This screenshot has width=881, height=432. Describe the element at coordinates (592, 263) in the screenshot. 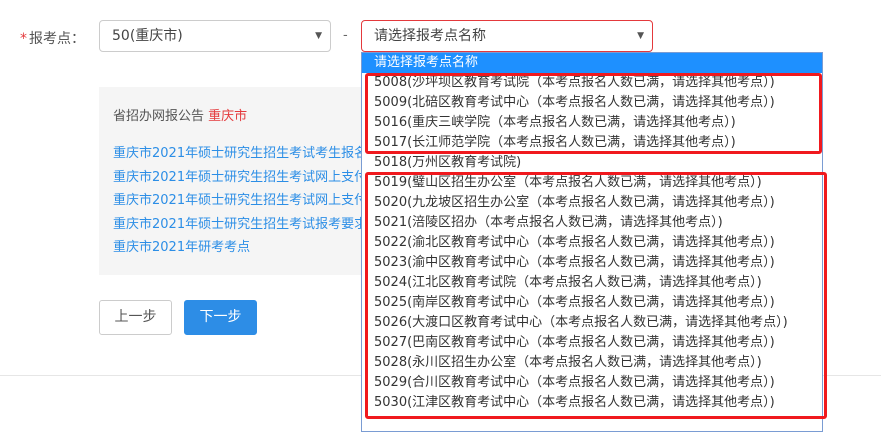

I see `dropdown-option: 5023(渝中区教育考试中心（本考点报名人数已满，请选择其他考点）)` at that location.